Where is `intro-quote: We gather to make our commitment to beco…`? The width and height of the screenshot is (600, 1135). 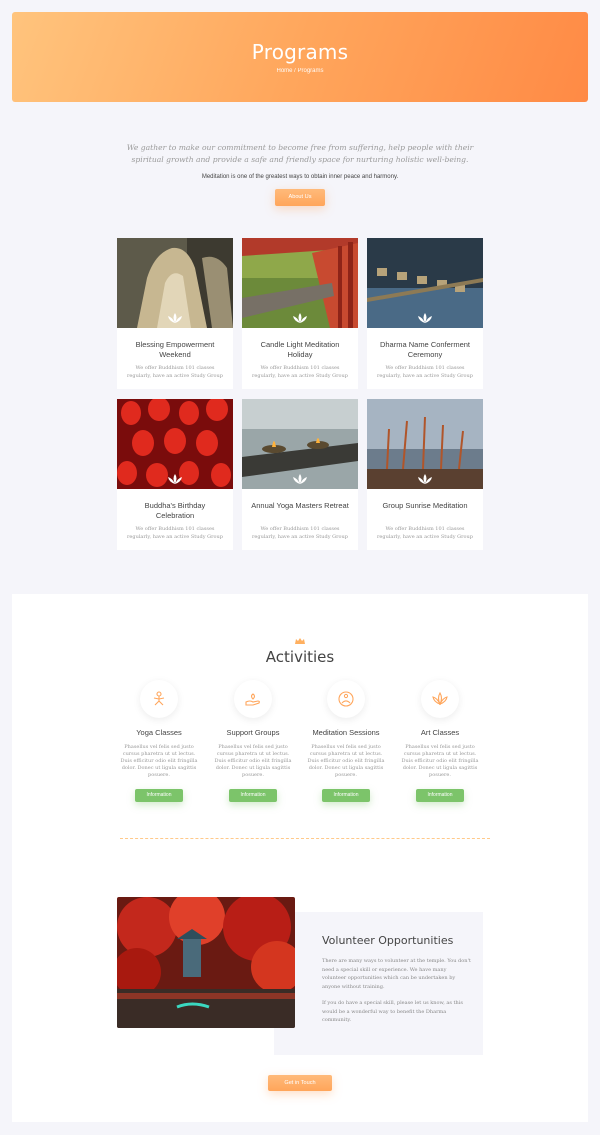
intro-quote: We gather to make our commitment to beco… is located at coordinates (300, 153).